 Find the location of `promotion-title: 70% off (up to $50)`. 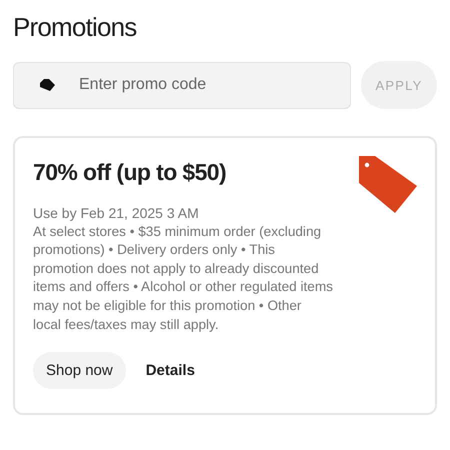

promotion-title: 70% off (up to $50) is located at coordinates (130, 172).